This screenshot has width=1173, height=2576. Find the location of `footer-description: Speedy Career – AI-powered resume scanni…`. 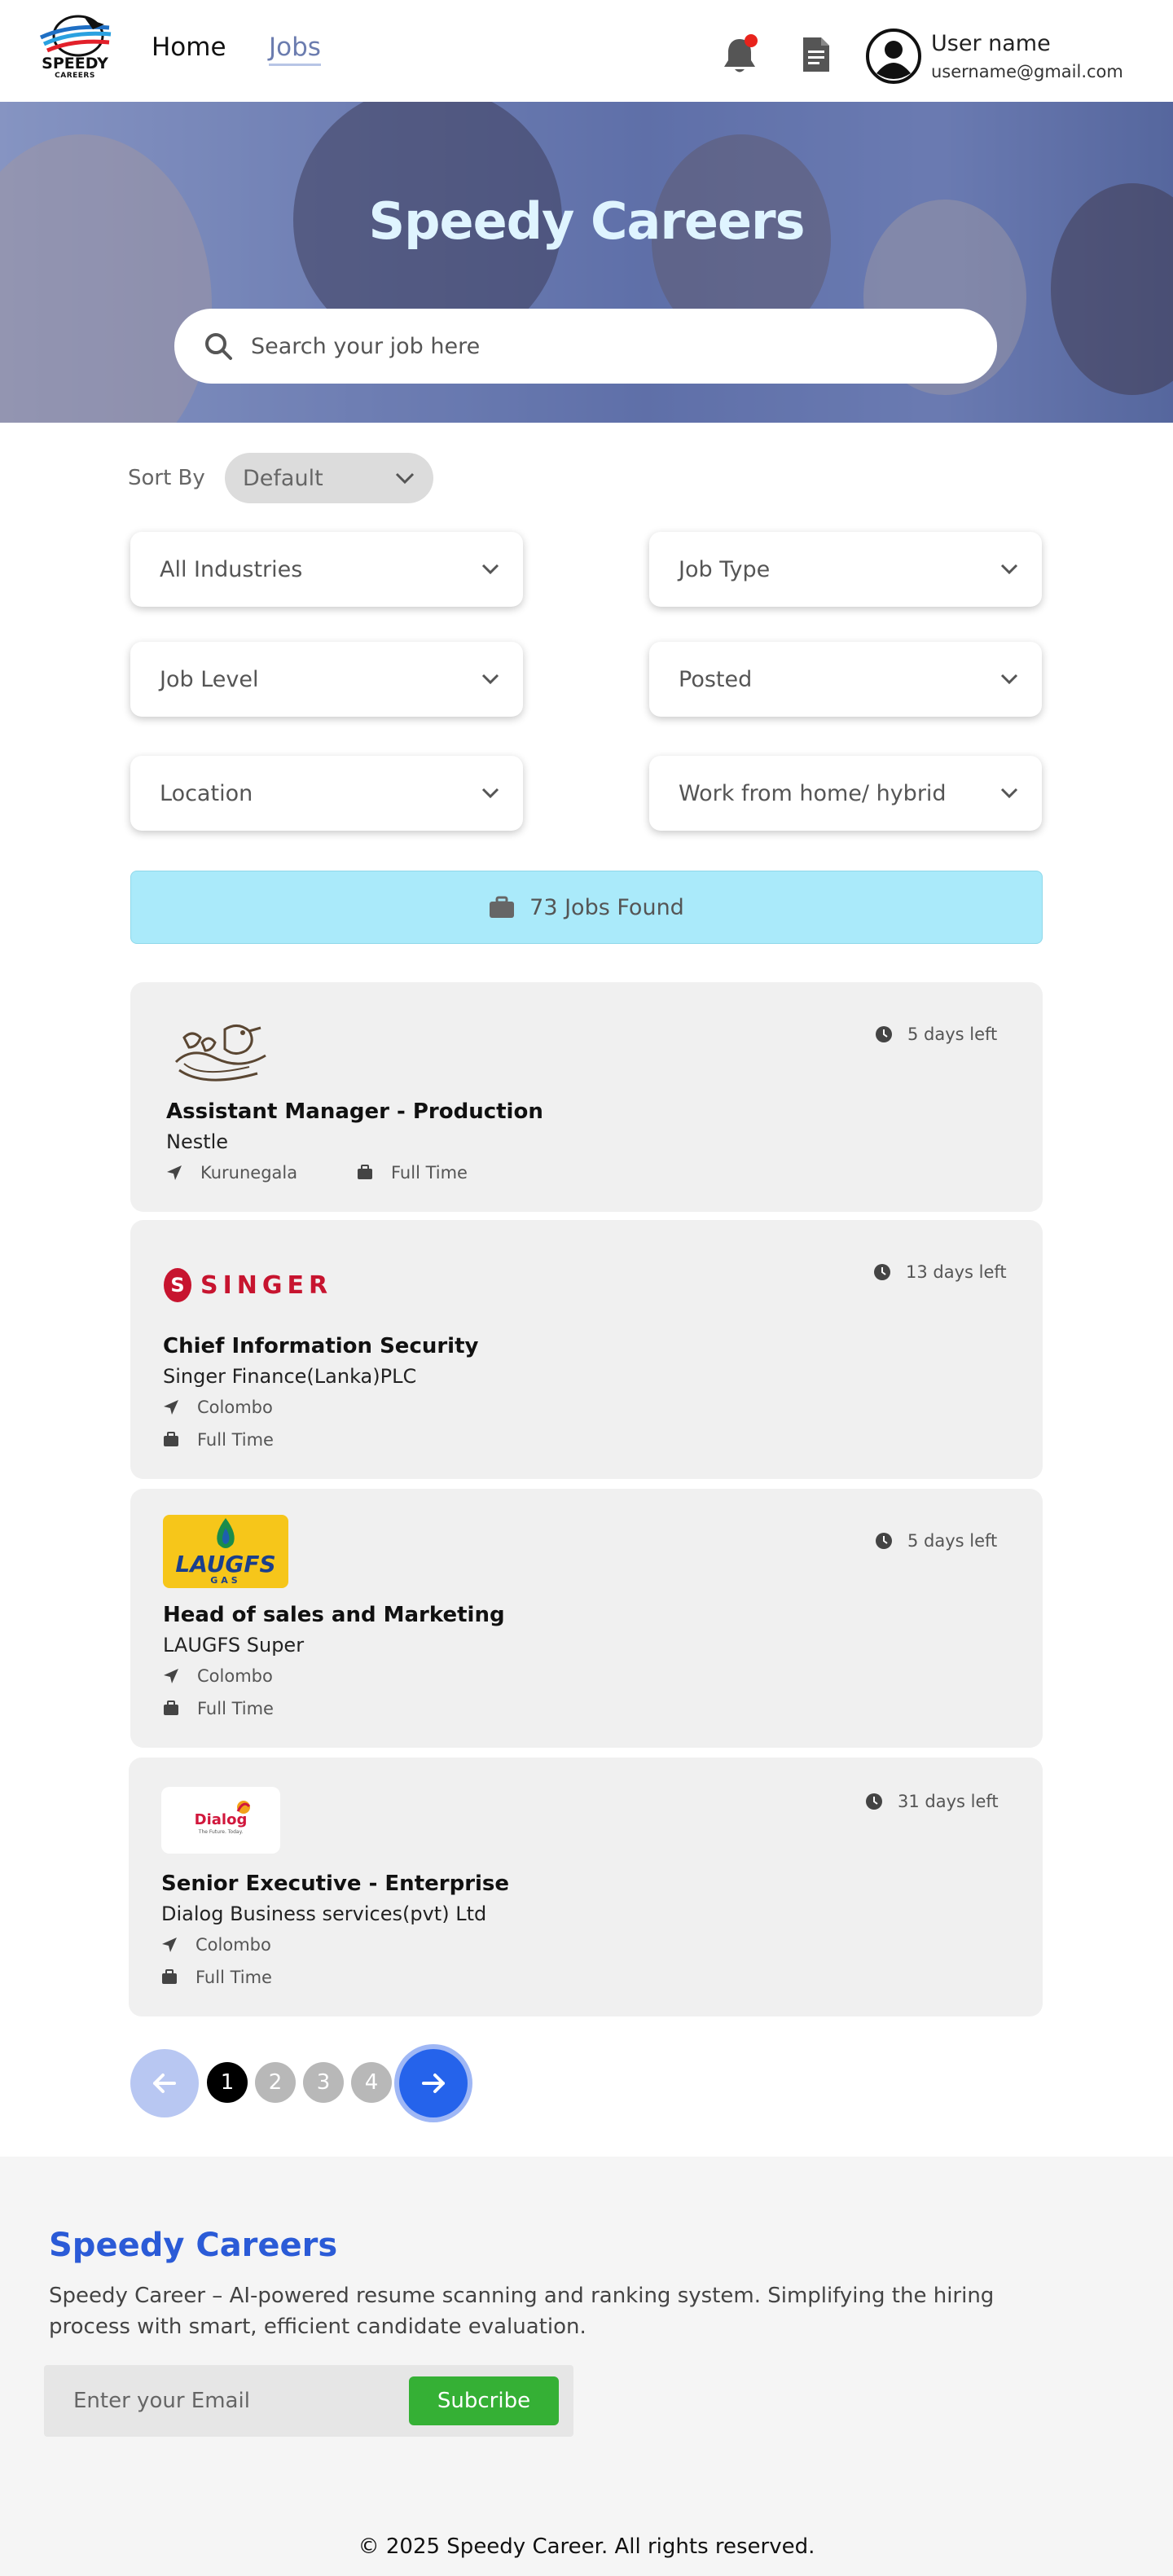

footer-description: Speedy Career – AI-powered resume scanni… is located at coordinates (522, 2311).